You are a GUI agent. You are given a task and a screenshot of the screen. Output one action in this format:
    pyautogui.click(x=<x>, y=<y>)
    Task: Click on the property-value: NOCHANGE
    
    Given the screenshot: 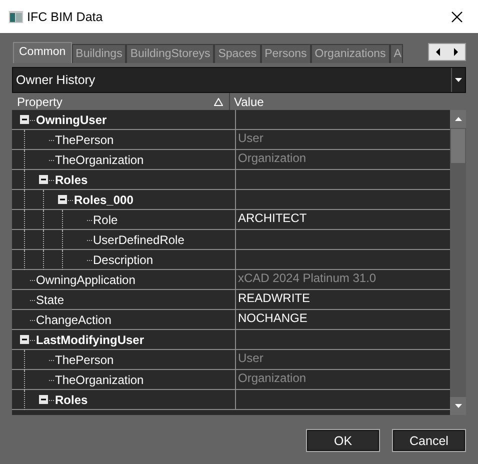 What is the action you would take?
    pyautogui.click(x=273, y=318)
    